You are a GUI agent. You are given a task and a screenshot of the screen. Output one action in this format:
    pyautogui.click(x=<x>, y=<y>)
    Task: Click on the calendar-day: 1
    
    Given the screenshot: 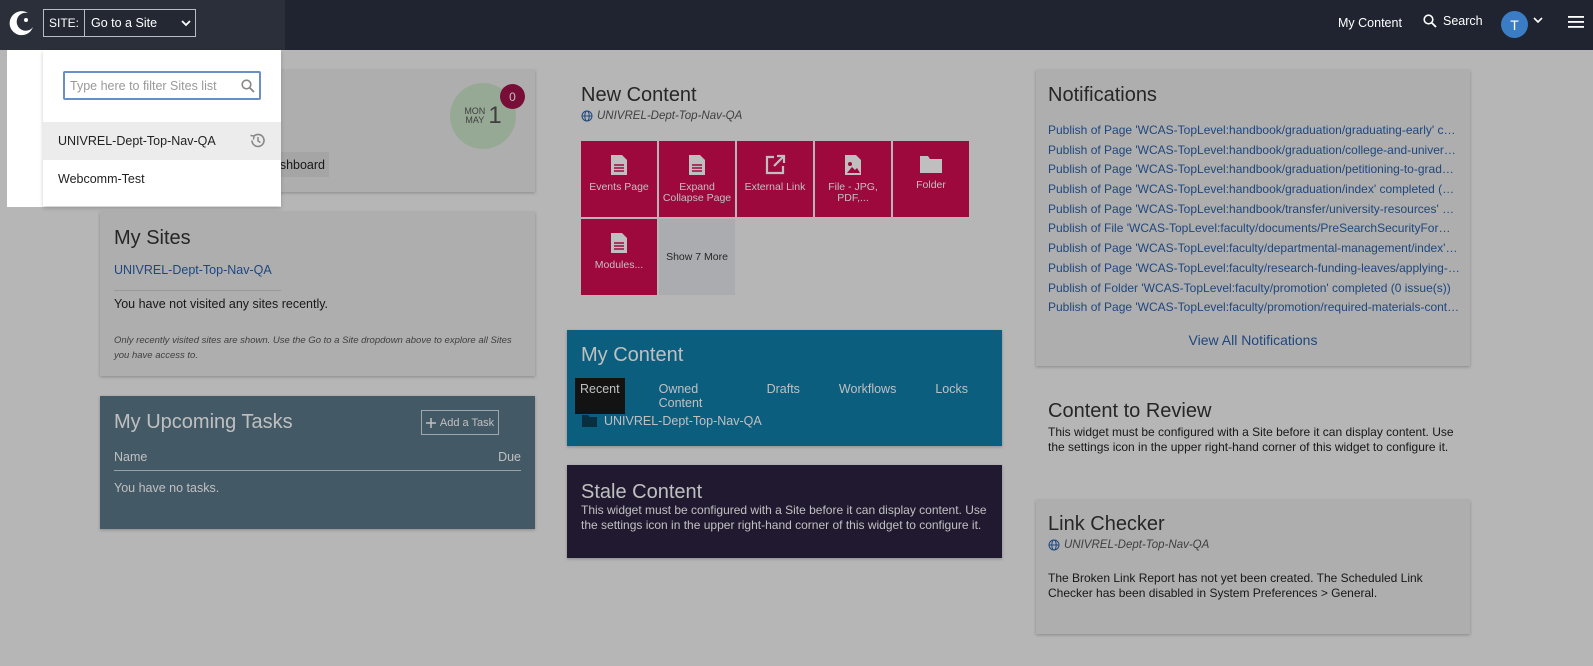 What is the action you would take?
    pyautogui.click(x=495, y=115)
    